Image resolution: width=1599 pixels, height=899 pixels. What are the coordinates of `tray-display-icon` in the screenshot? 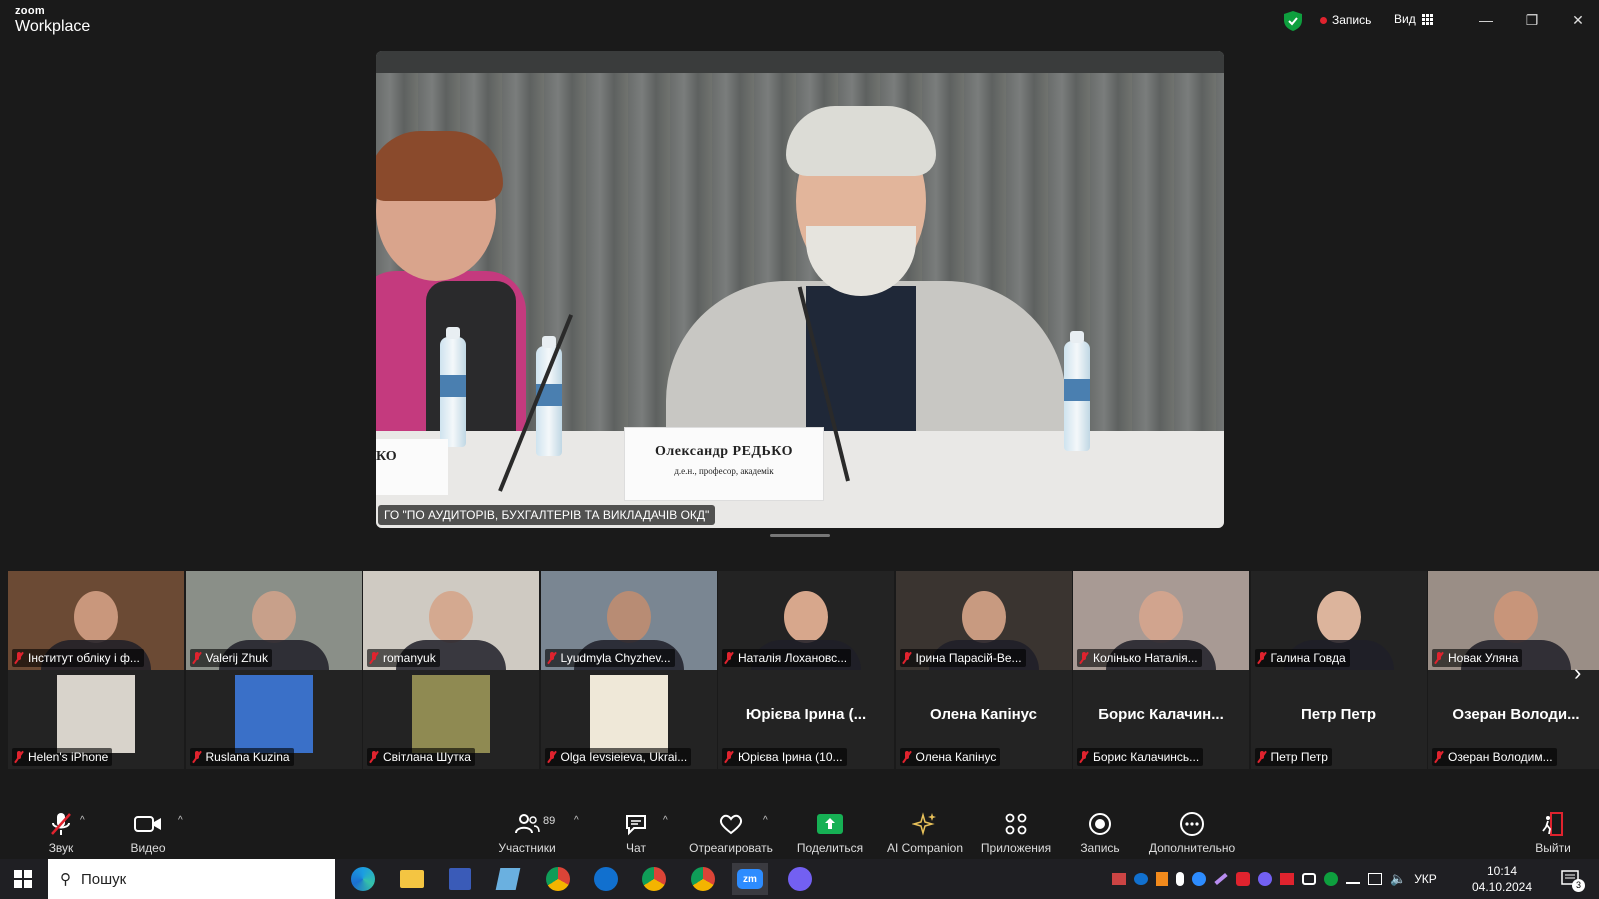 It's located at (1375, 879).